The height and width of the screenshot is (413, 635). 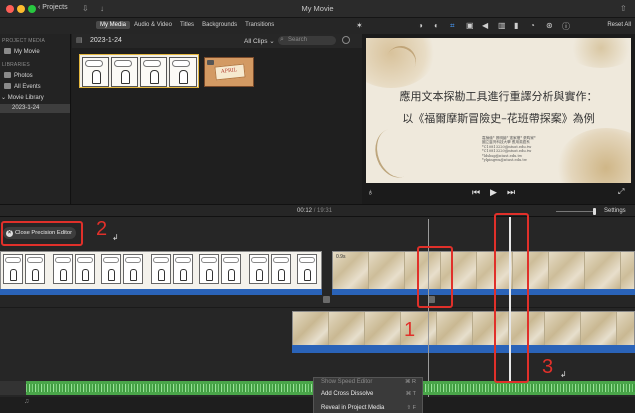 What do you see at coordinates (621, 192) in the screenshot?
I see `fullscreen-icon: ⤢` at bounding box center [621, 192].